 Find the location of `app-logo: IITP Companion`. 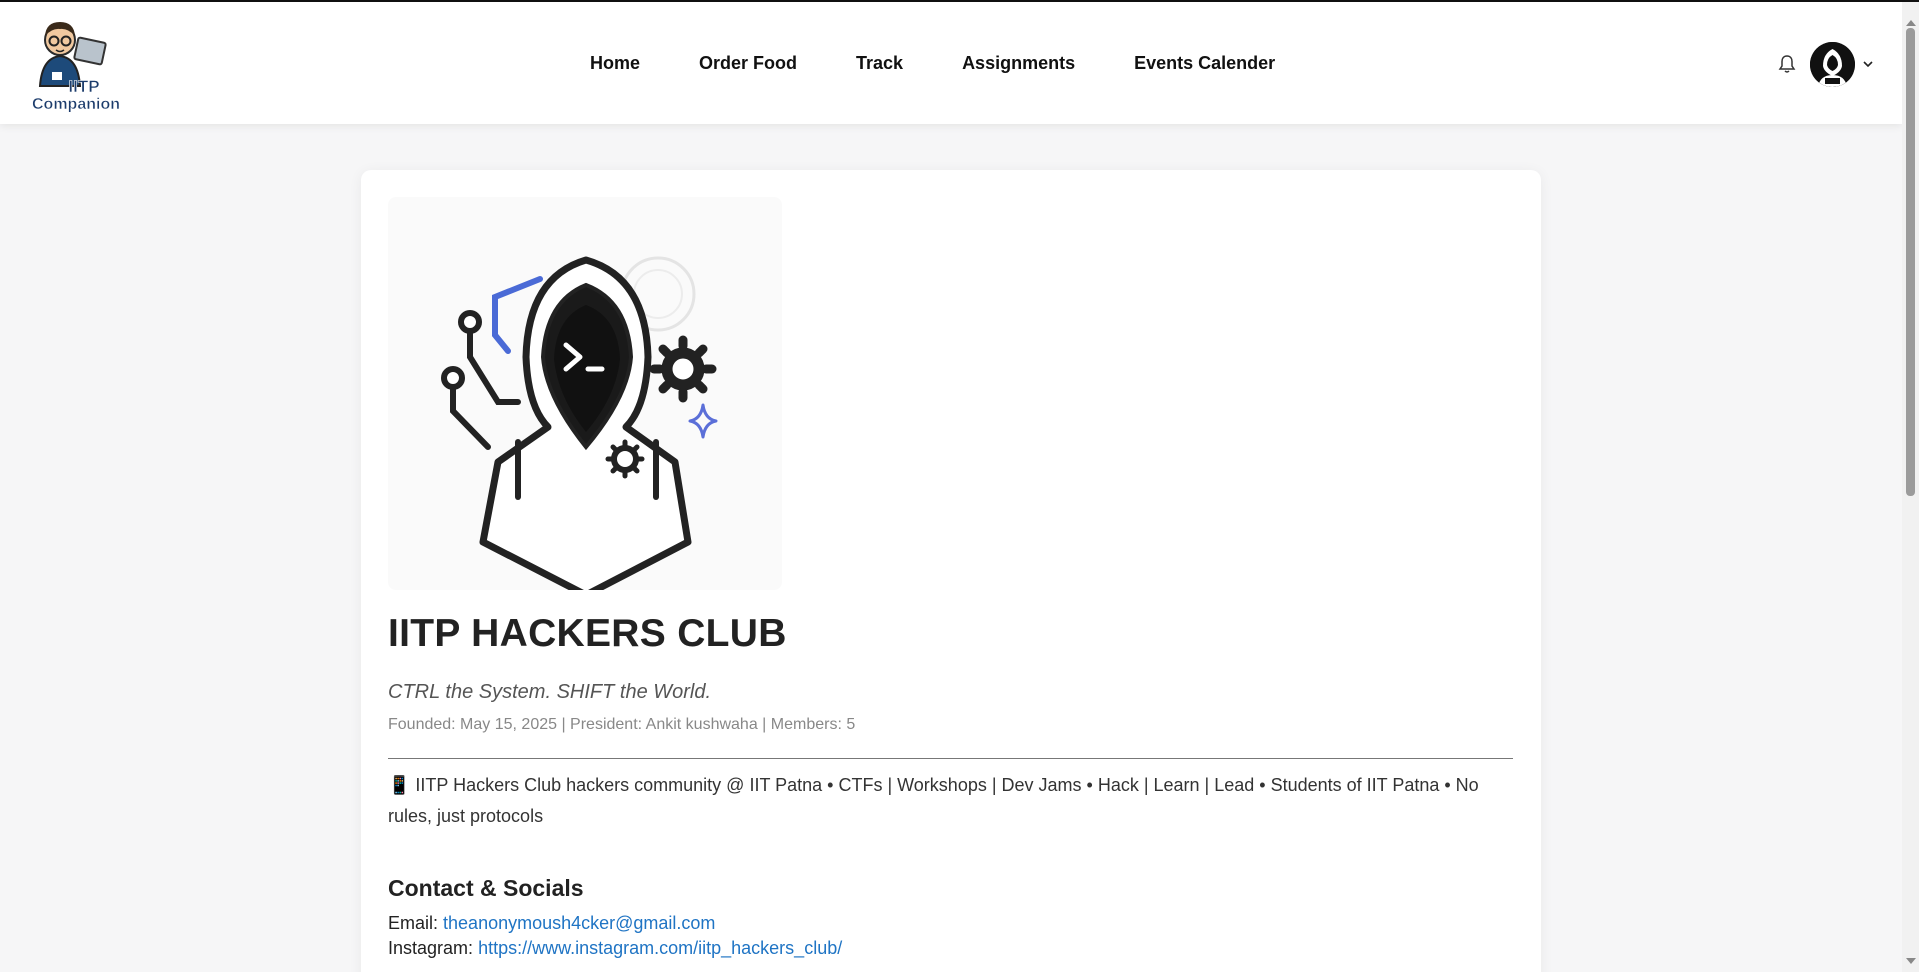

app-logo: IITP Companion is located at coordinates (82, 63).